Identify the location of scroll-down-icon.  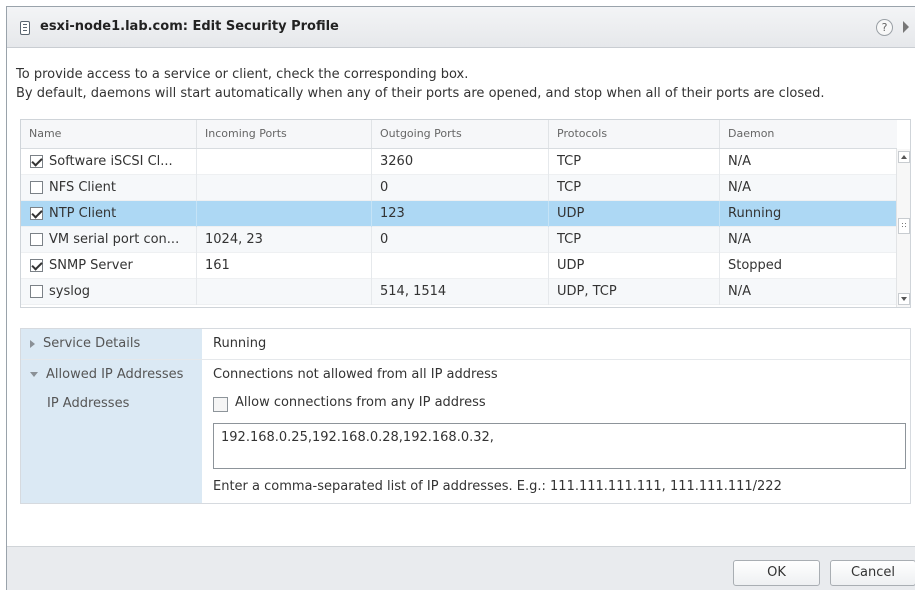
(904, 299).